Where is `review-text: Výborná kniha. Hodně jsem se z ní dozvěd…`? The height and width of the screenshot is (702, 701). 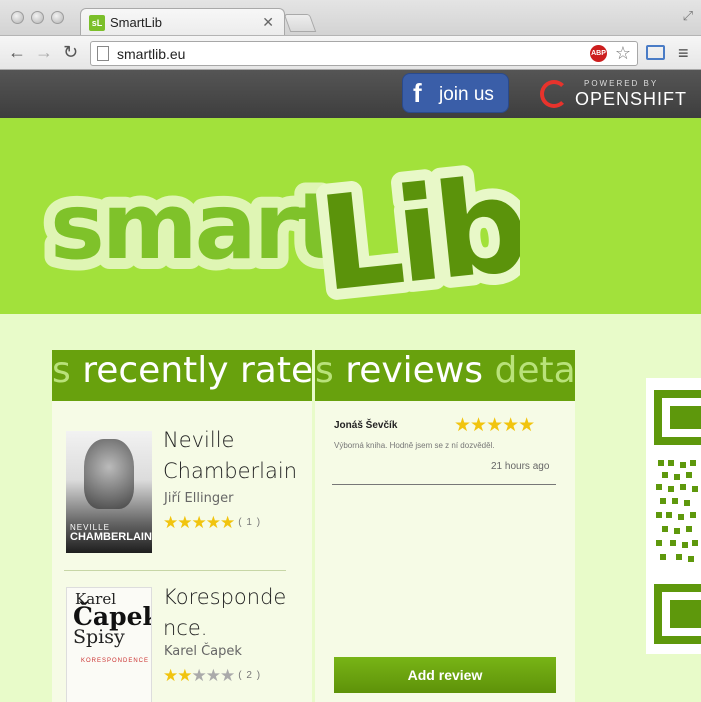 review-text: Výborná kniha. Hodně jsem se z ní dozvěd… is located at coordinates (414, 445).